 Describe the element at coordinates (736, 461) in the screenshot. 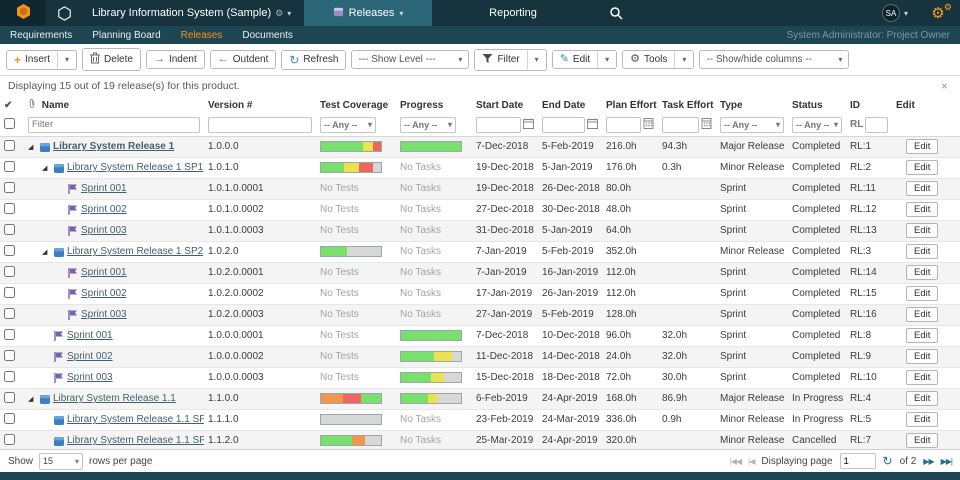

I see `first-page-icon: |◀◀` at that location.